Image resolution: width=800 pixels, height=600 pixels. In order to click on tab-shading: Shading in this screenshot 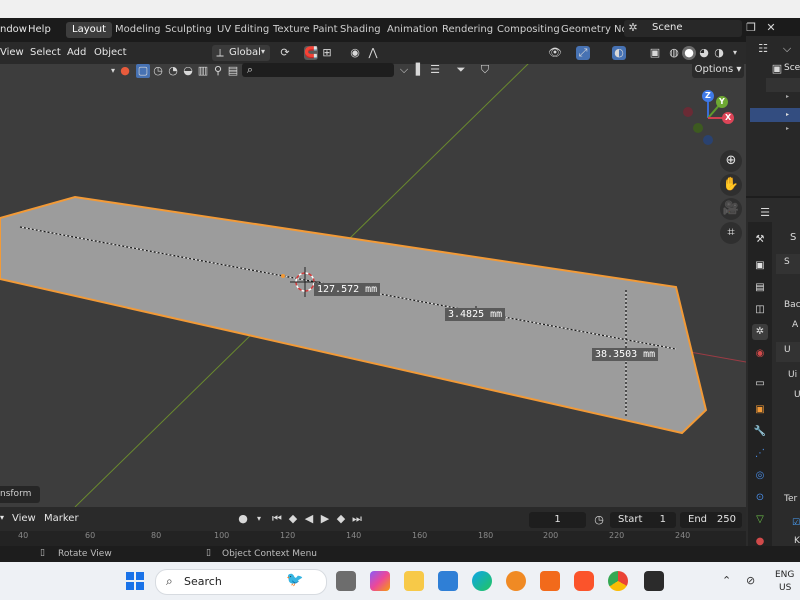, I will do `click(360, 30)`.